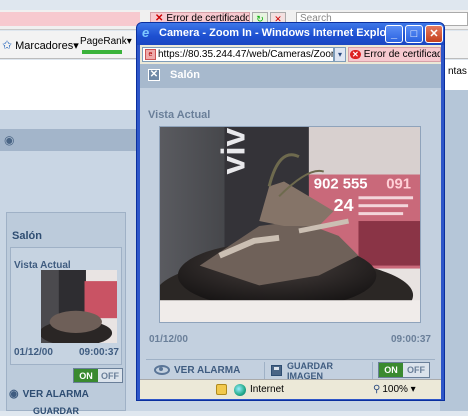 This screenshot has height=416, width=468. What do you see at coordinates (150, 54) in the screenshot?
I see `page-icon: e` at bounding box center [150, 54].